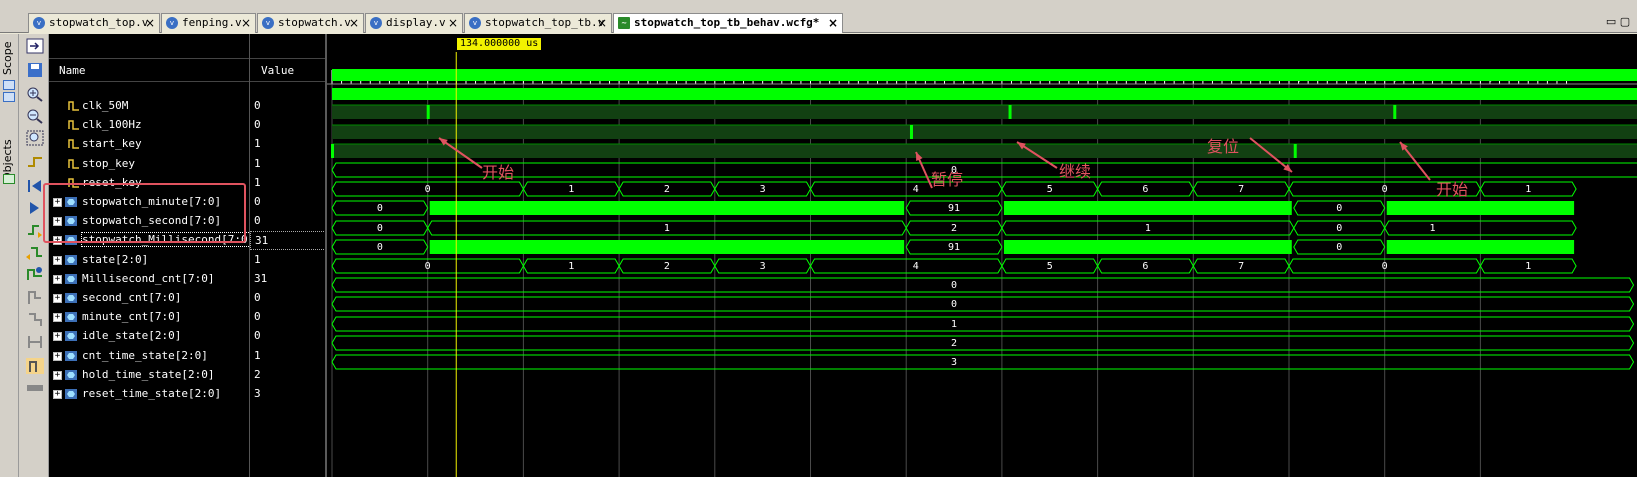  What do you see at coordinates (149, 202) in the screenshot?
I see `signal-row: + stopwatch_minute[7:0]` at bounding box center [149, 202].